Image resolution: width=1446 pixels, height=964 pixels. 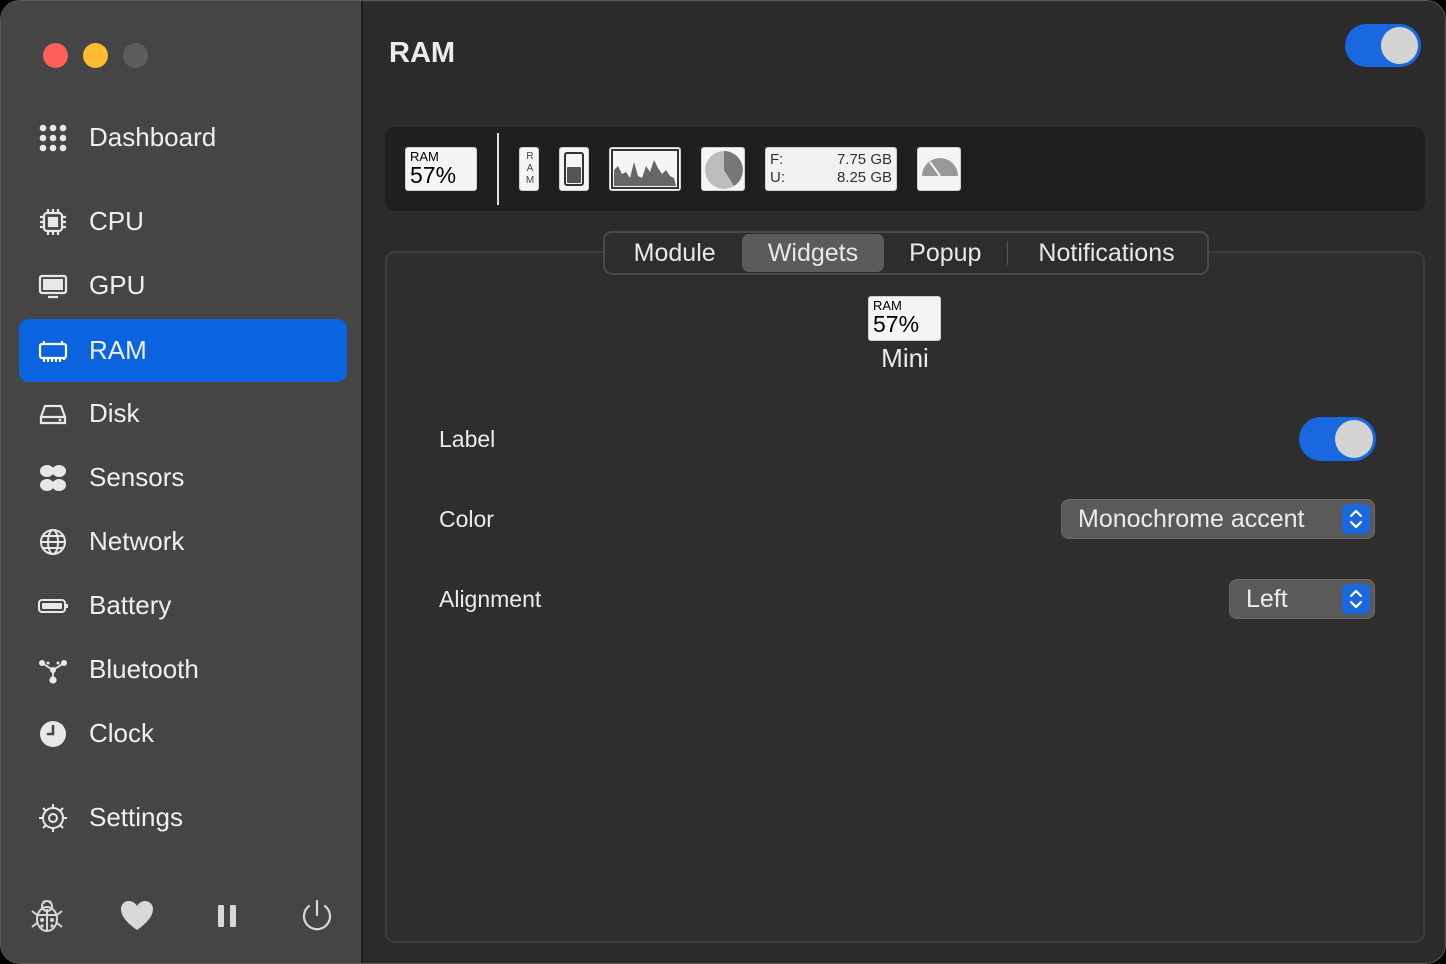 What do you see at coordinates (135, 55) in the screenshot?
I see `maximize-window-button` at bounding box center [135, 55].